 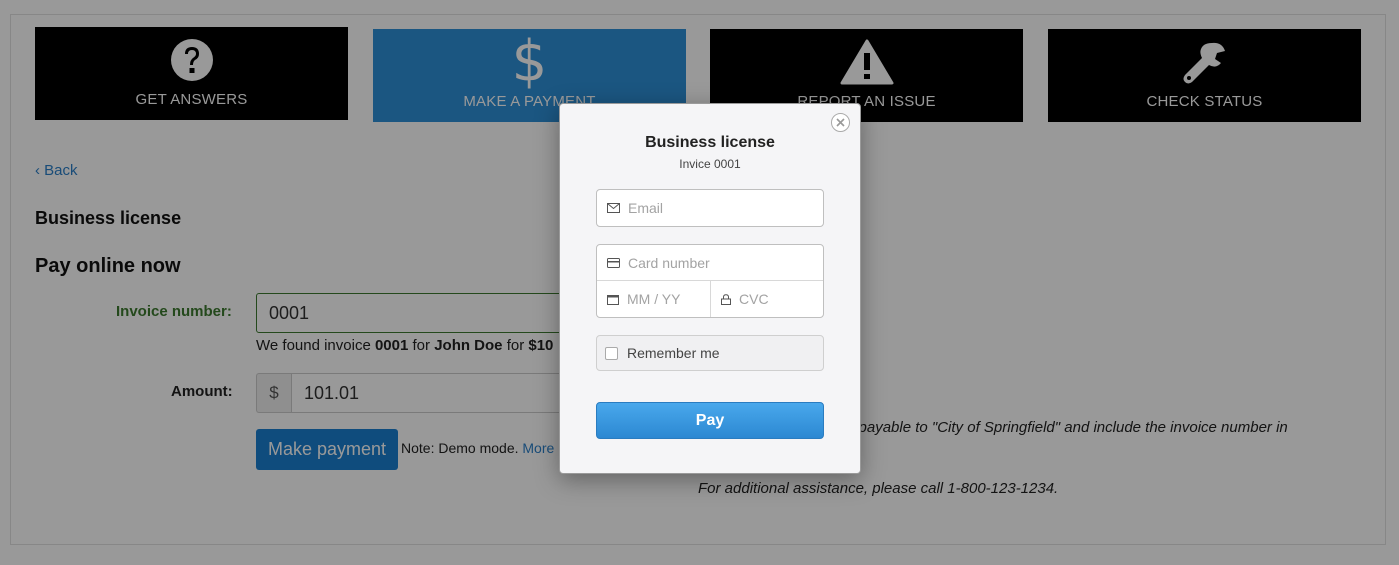 I want to click on close-icon, so click(x=840, y=122).